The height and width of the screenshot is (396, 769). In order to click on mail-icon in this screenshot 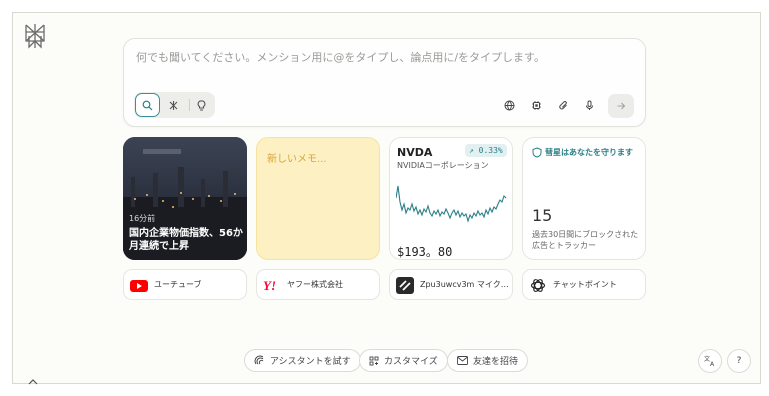, I will do `click(462, 360)`.